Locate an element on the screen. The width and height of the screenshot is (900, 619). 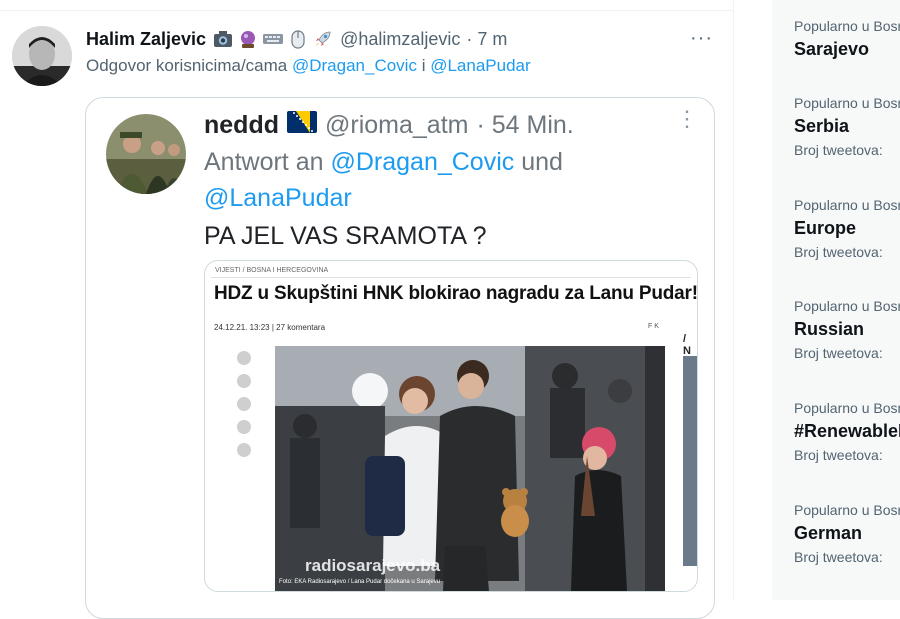
author-name: Halim Zaljevic is located at coordinates (146, 39).